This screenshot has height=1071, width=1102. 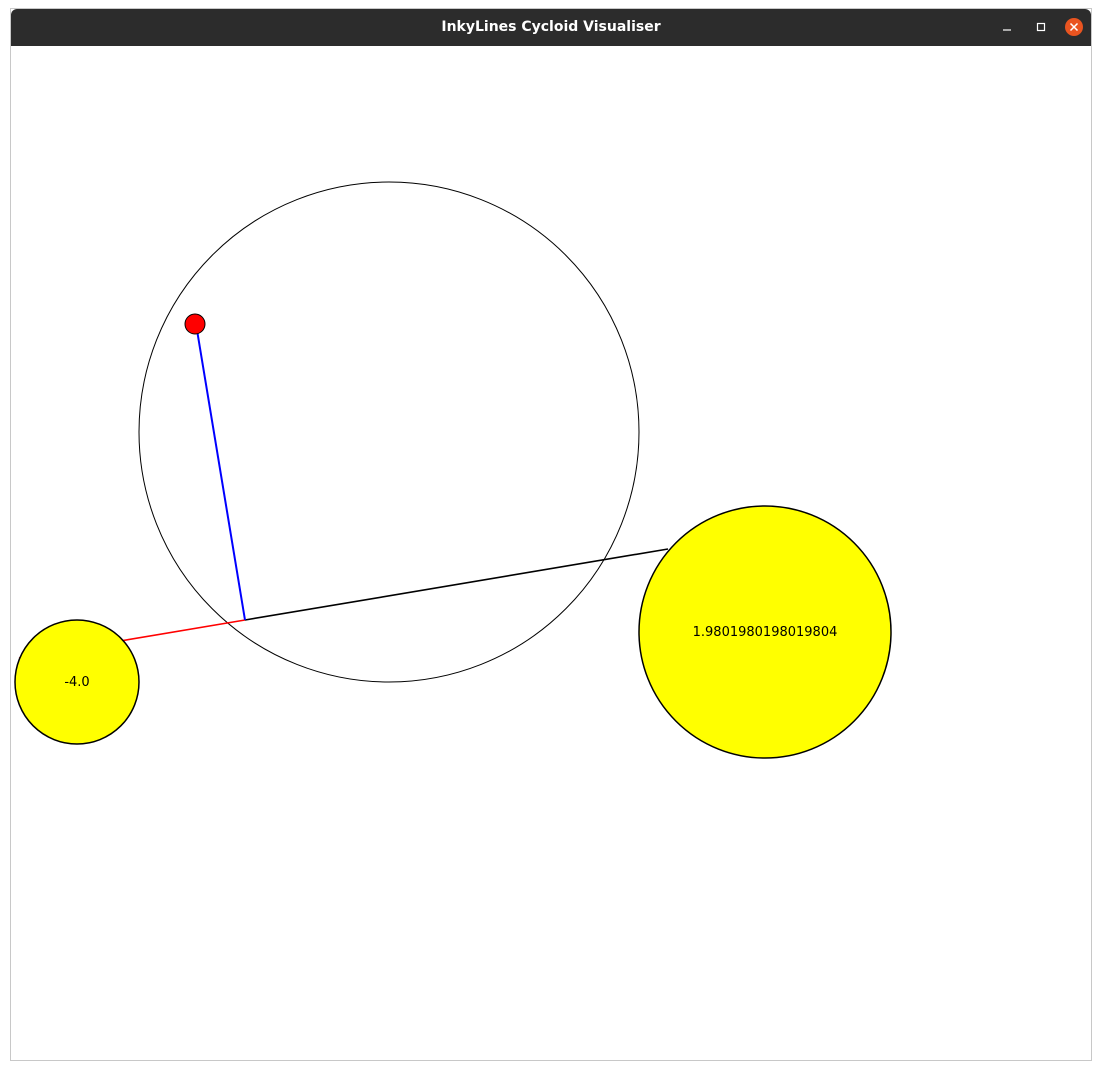 What do you see at coordinates (1074, 27) in the screenshot?
I see `close-icon` at bounding box center [1074, 27].